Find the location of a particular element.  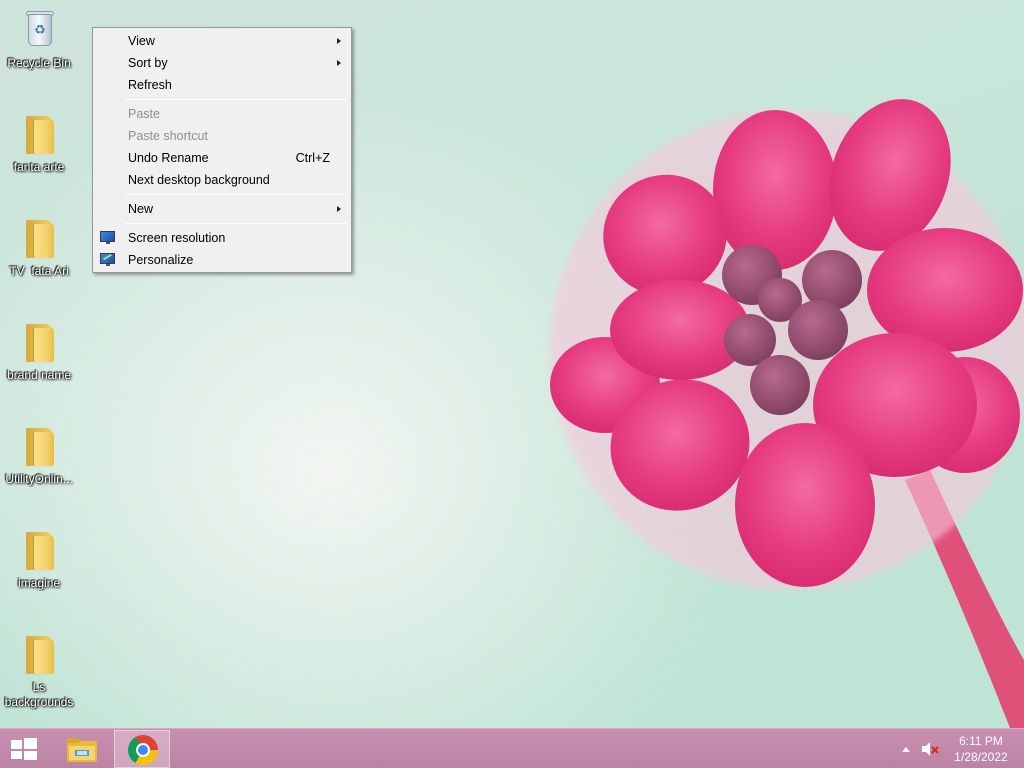

desktop-icon-label: fanta arte is located at coordinates (39, 167).